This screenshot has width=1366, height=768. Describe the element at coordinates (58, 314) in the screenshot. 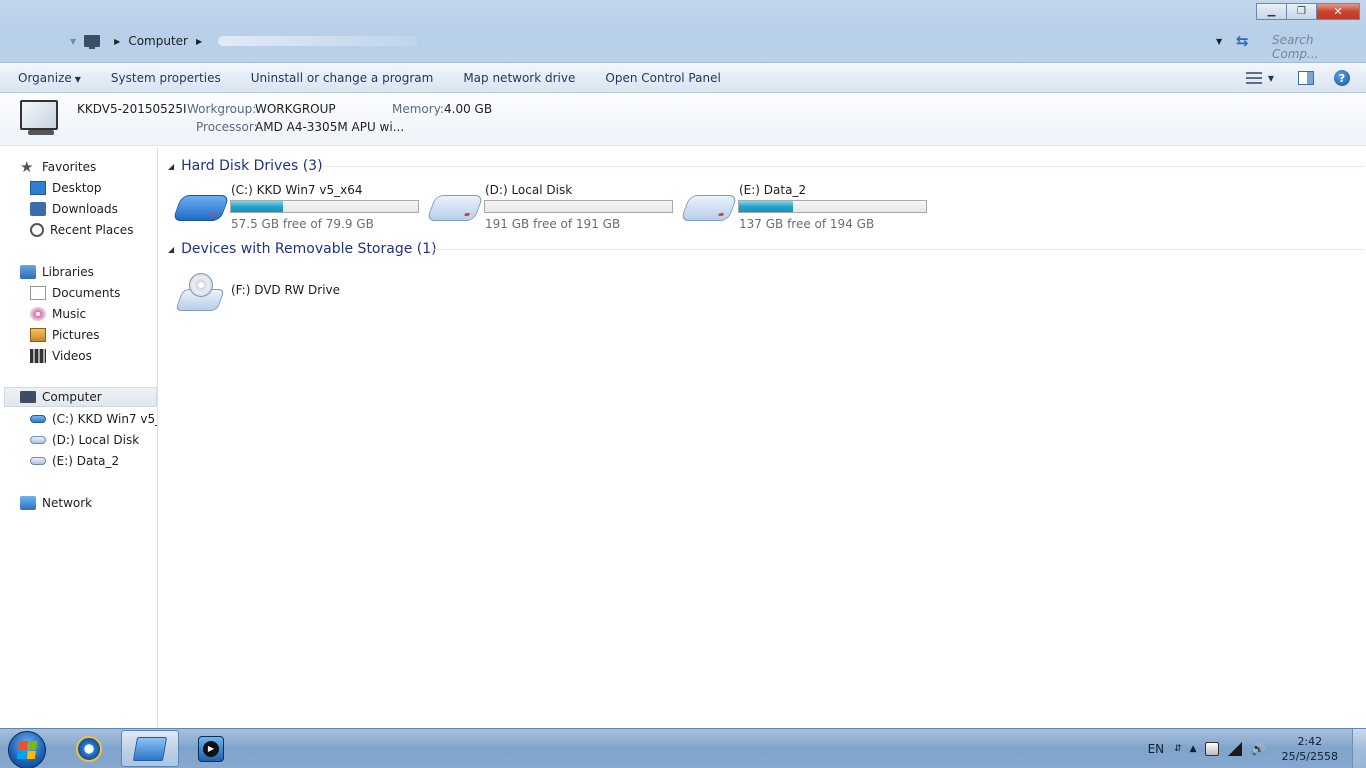

I see `sidebar-item-music: Music` at that location.